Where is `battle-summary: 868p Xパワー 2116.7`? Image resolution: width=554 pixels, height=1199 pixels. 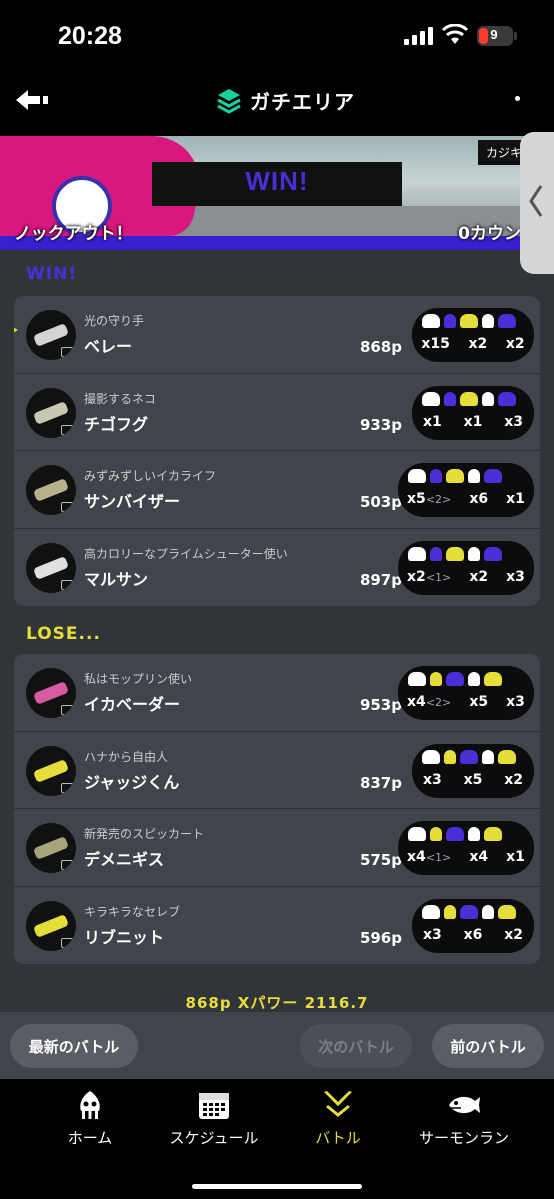 battle-summary: 868p Xパワー 2116.7 is located at coordinates (277, 1003).